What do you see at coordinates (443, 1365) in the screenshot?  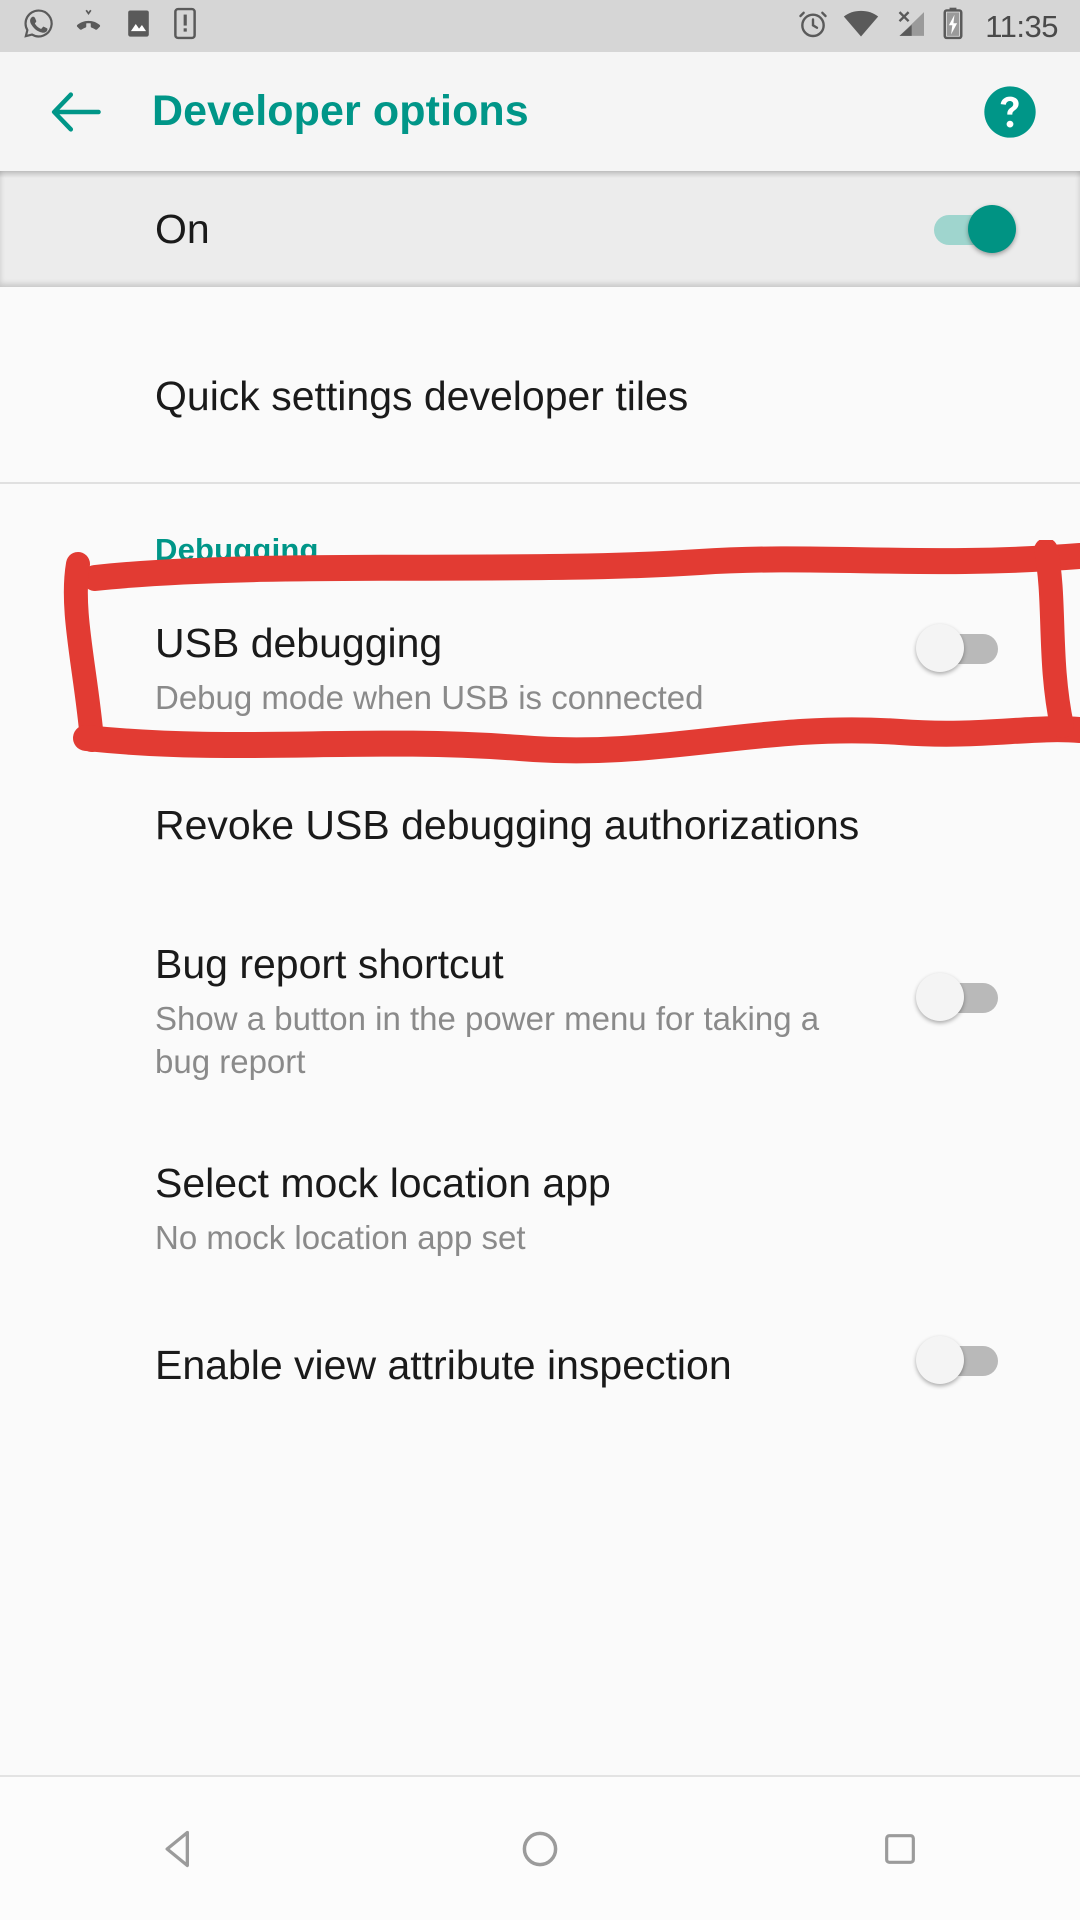 I see `list-item-title: Enable view attribute inspection` at bounding box center [443, 1365].